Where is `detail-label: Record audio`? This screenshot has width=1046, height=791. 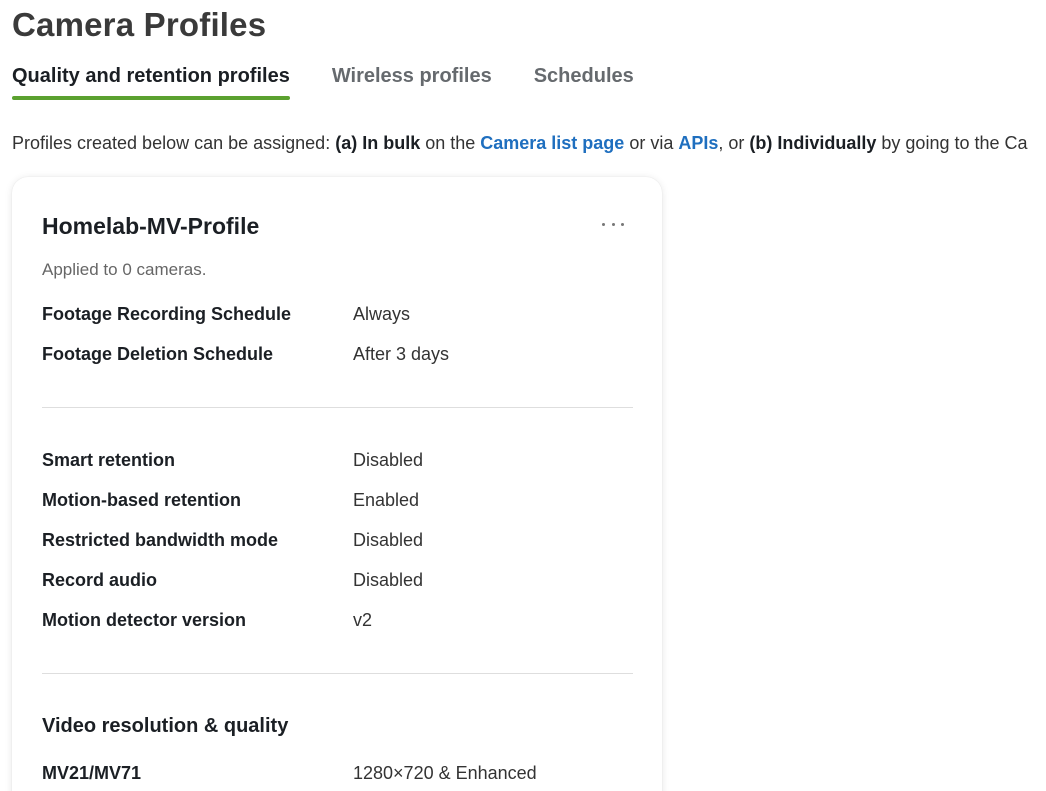 detail-label: Record audio is located at coordinates (100, 580).